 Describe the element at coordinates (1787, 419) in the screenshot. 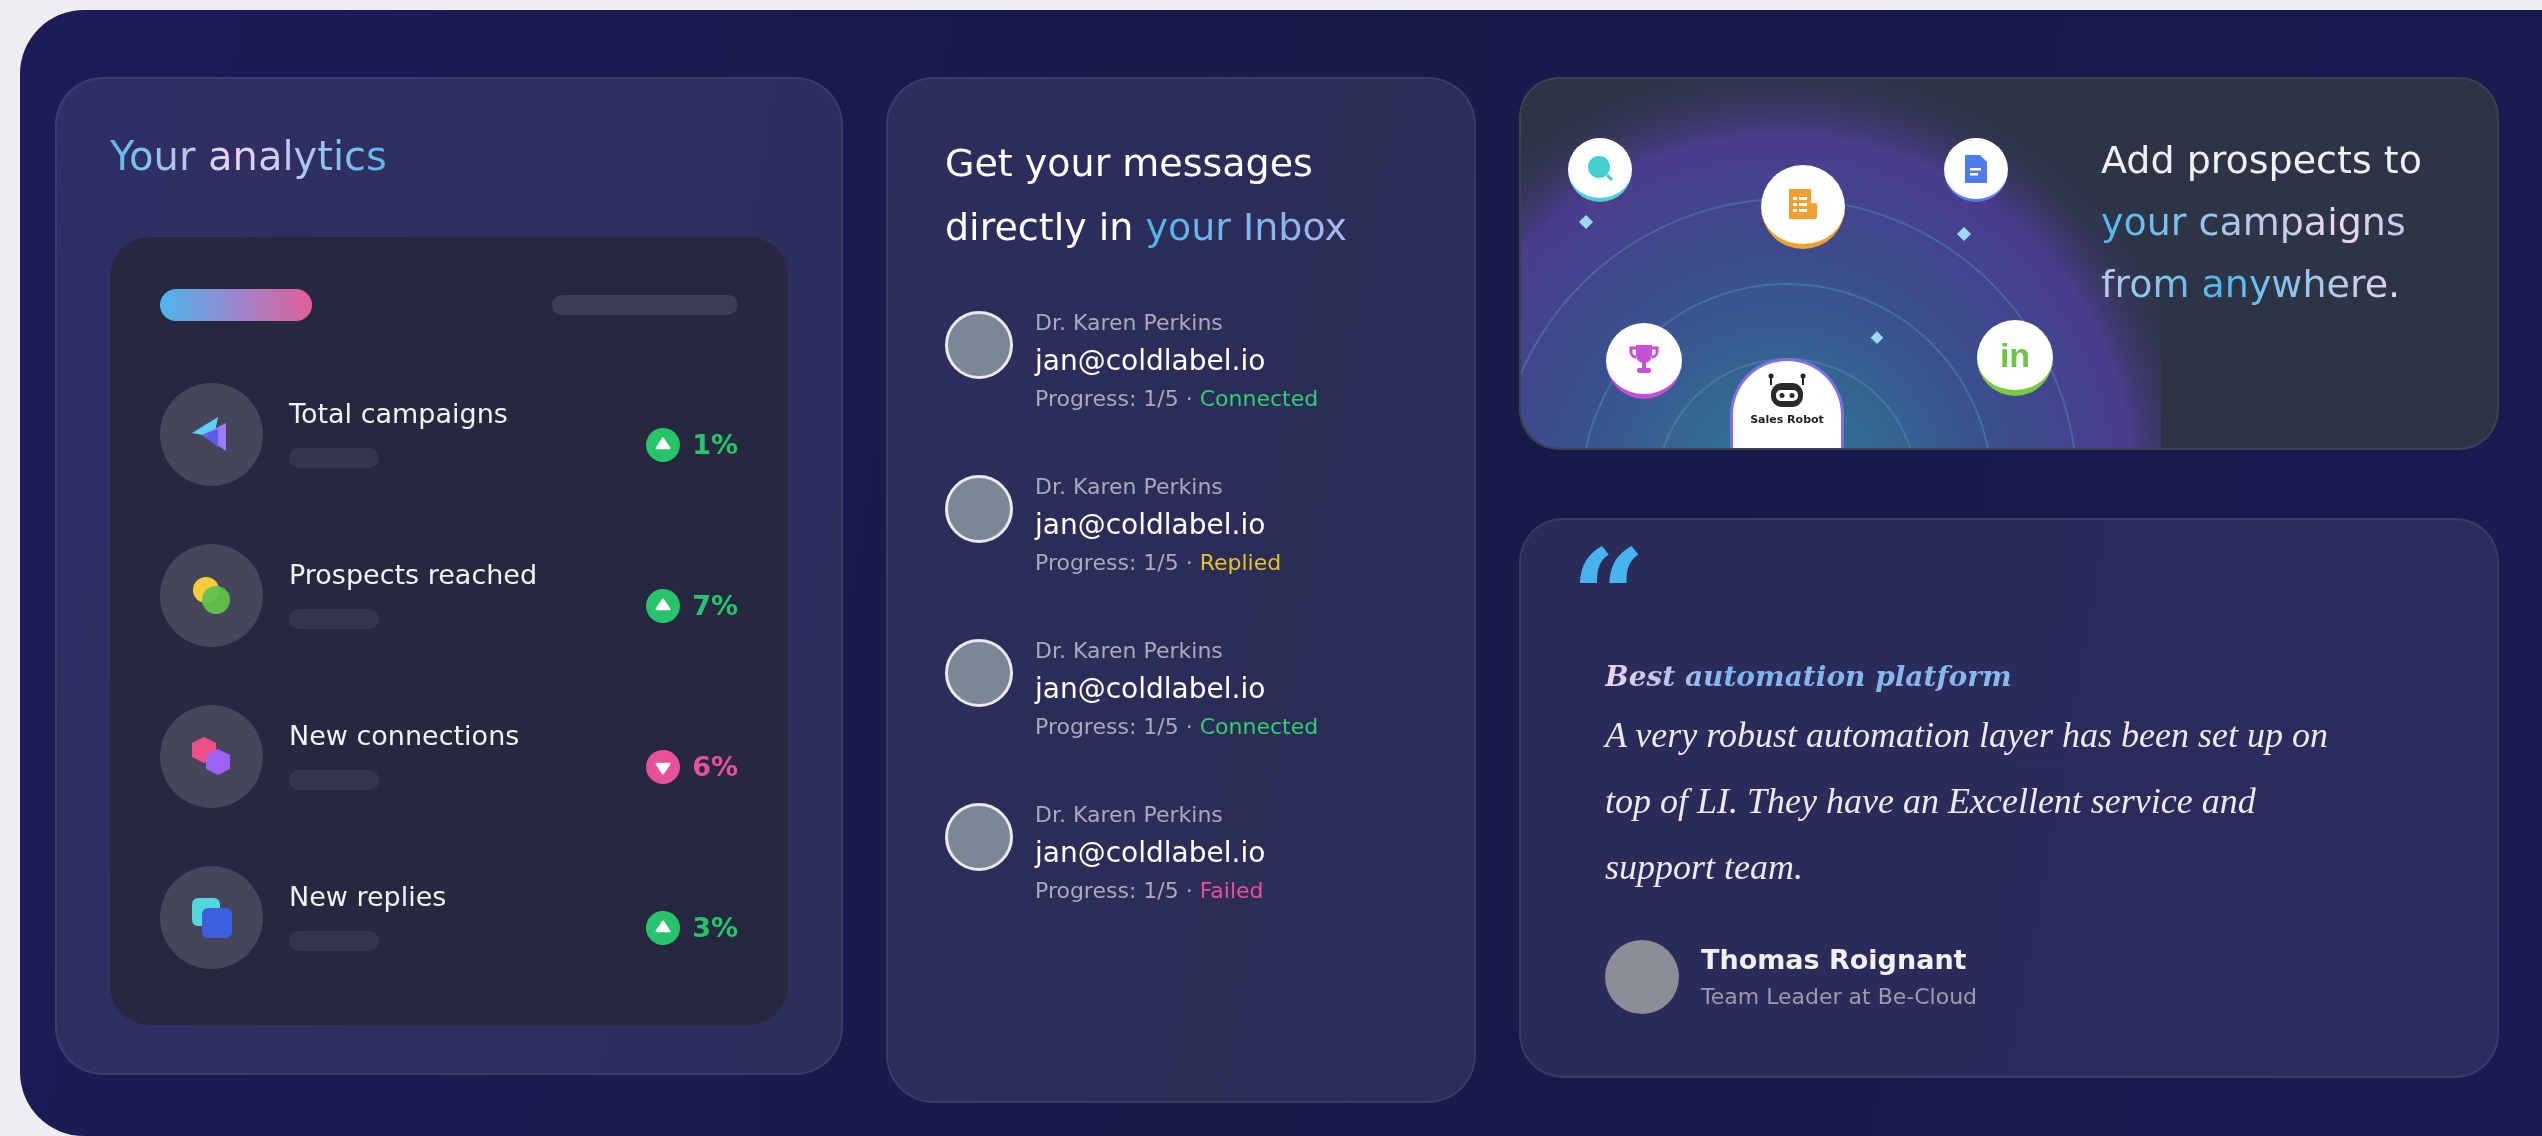

I see `robot-label: Sales Robot` at that location.